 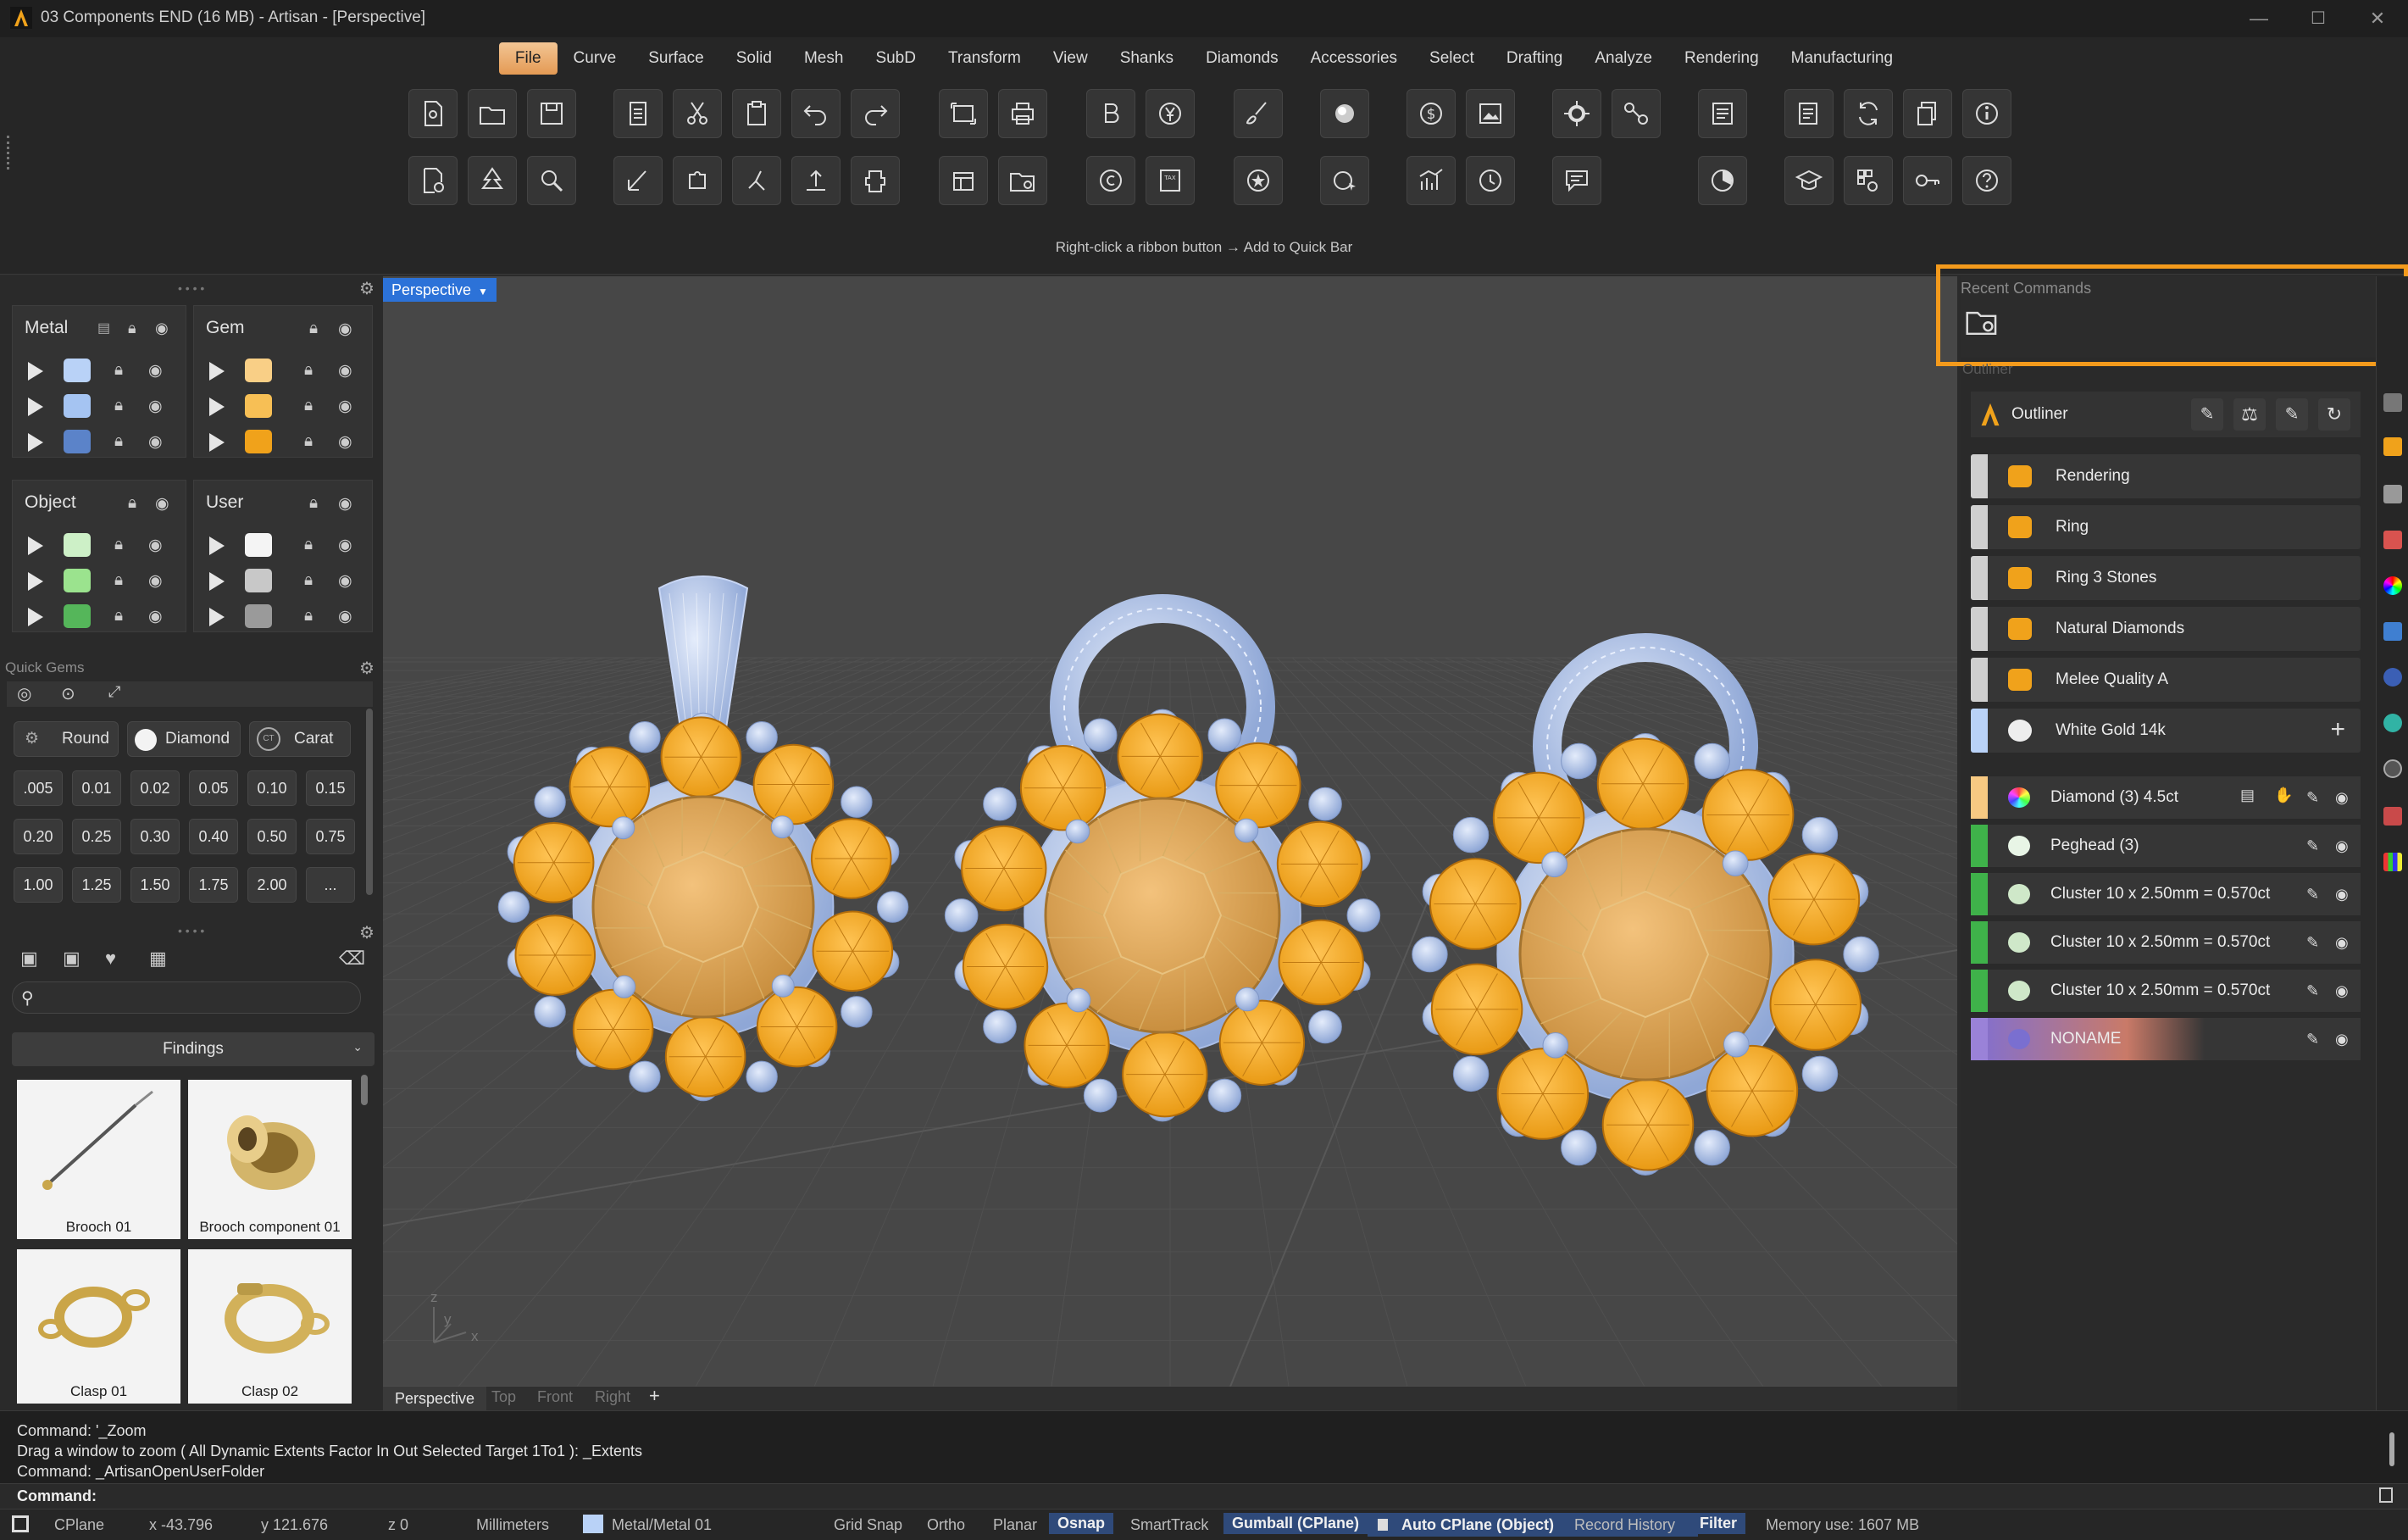 What do you see at coordinates (1296, 1524) in the screenshot?
I see `status-gumball: Gumball (CPlane)` at bounding box center [1296, 1524].